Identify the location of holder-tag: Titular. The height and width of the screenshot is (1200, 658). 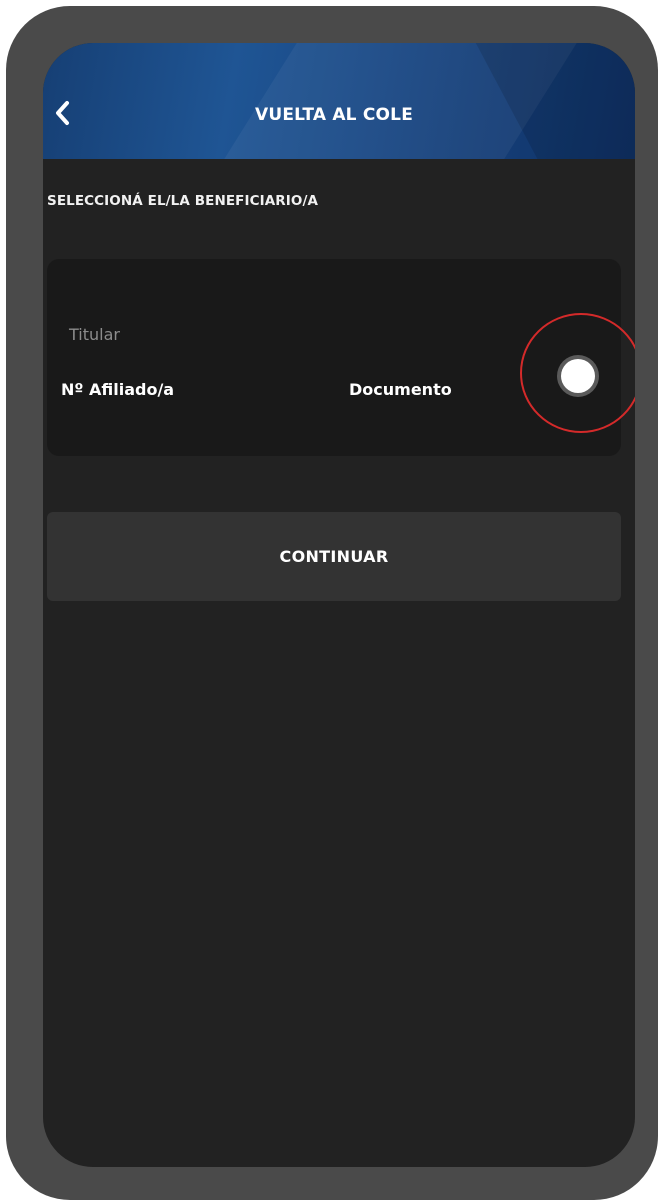
(94, 334).